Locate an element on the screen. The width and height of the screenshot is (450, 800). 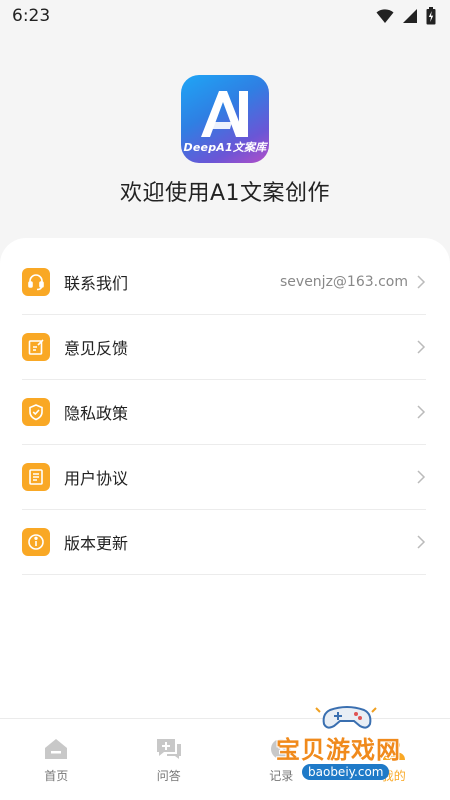
menu-label: 意见反馈 is located at coordinates (96, 348).